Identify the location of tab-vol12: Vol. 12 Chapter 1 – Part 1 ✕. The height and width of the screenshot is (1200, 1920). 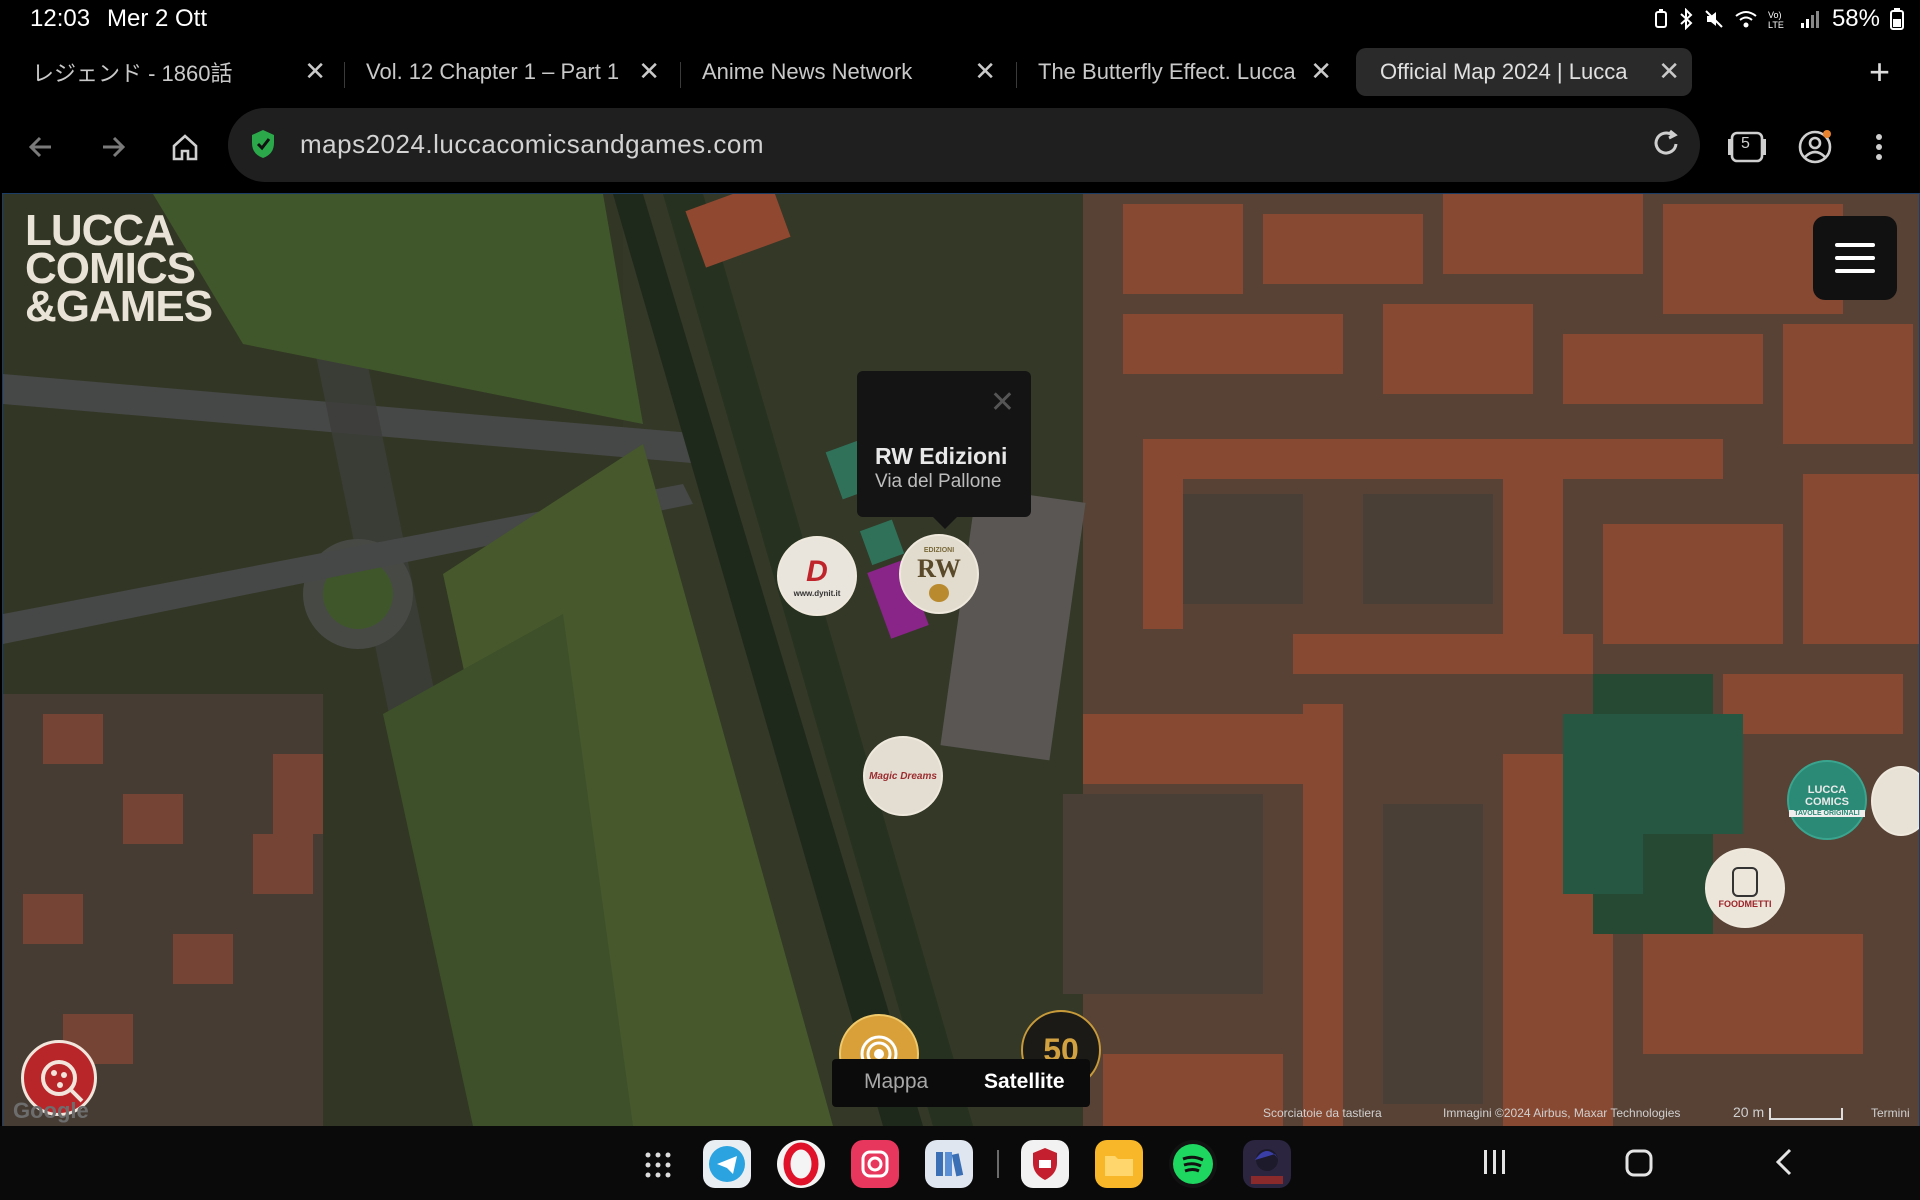
(507, 72).